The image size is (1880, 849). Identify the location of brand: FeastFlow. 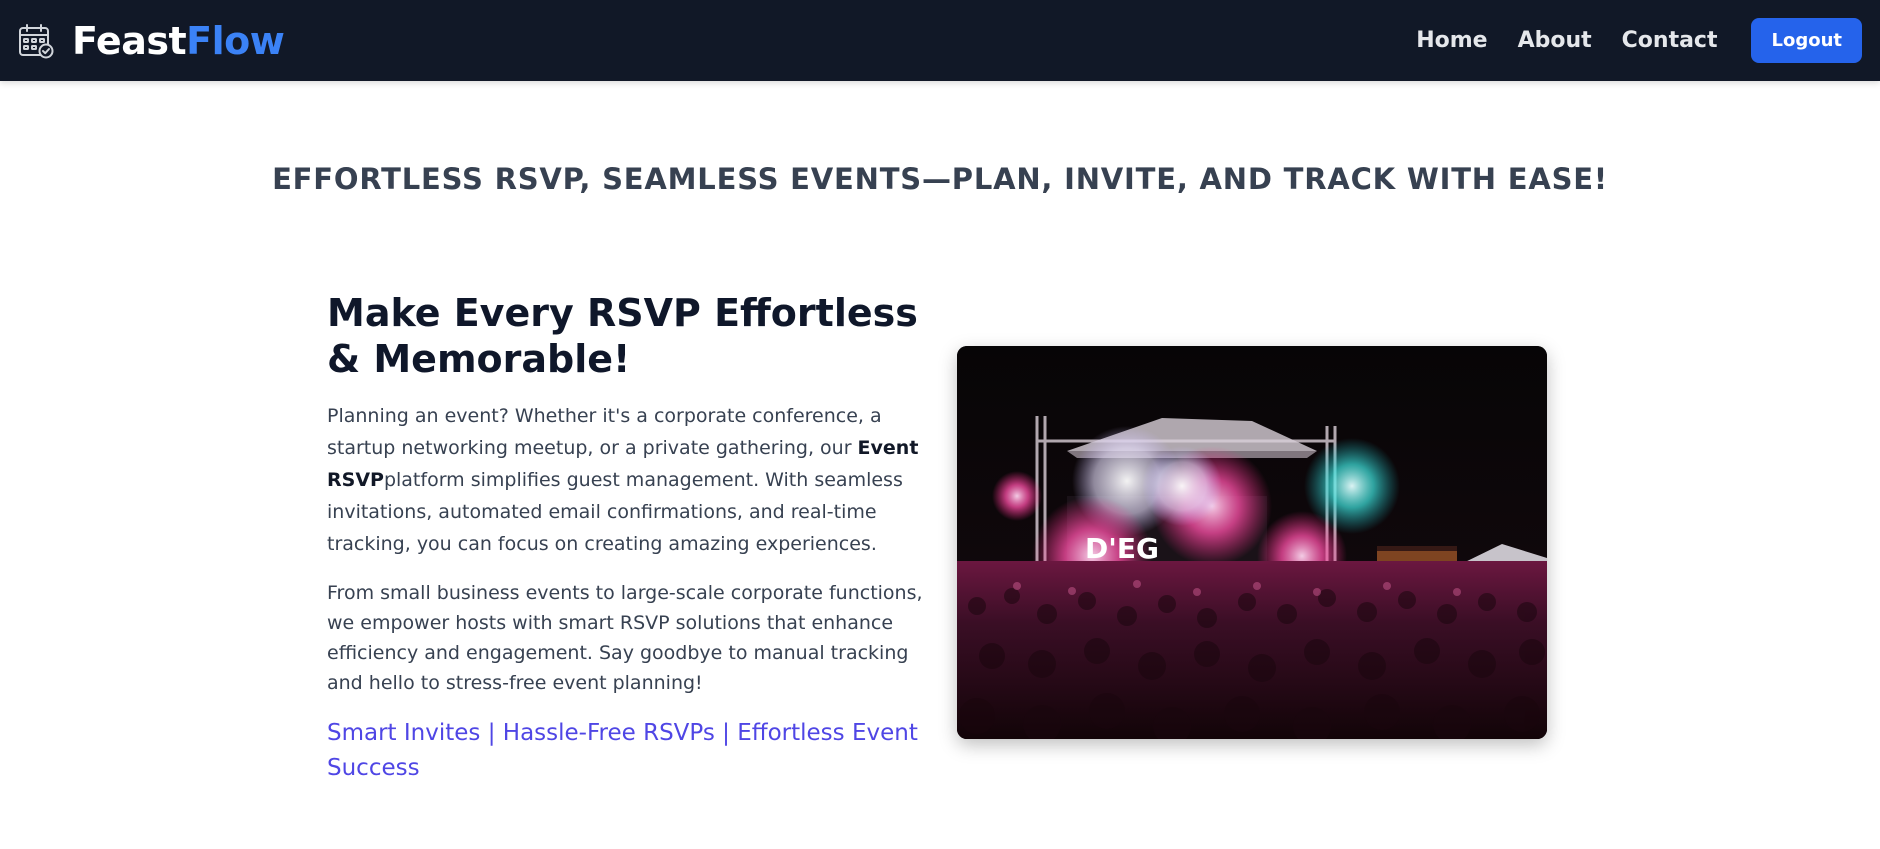
(151, 40).